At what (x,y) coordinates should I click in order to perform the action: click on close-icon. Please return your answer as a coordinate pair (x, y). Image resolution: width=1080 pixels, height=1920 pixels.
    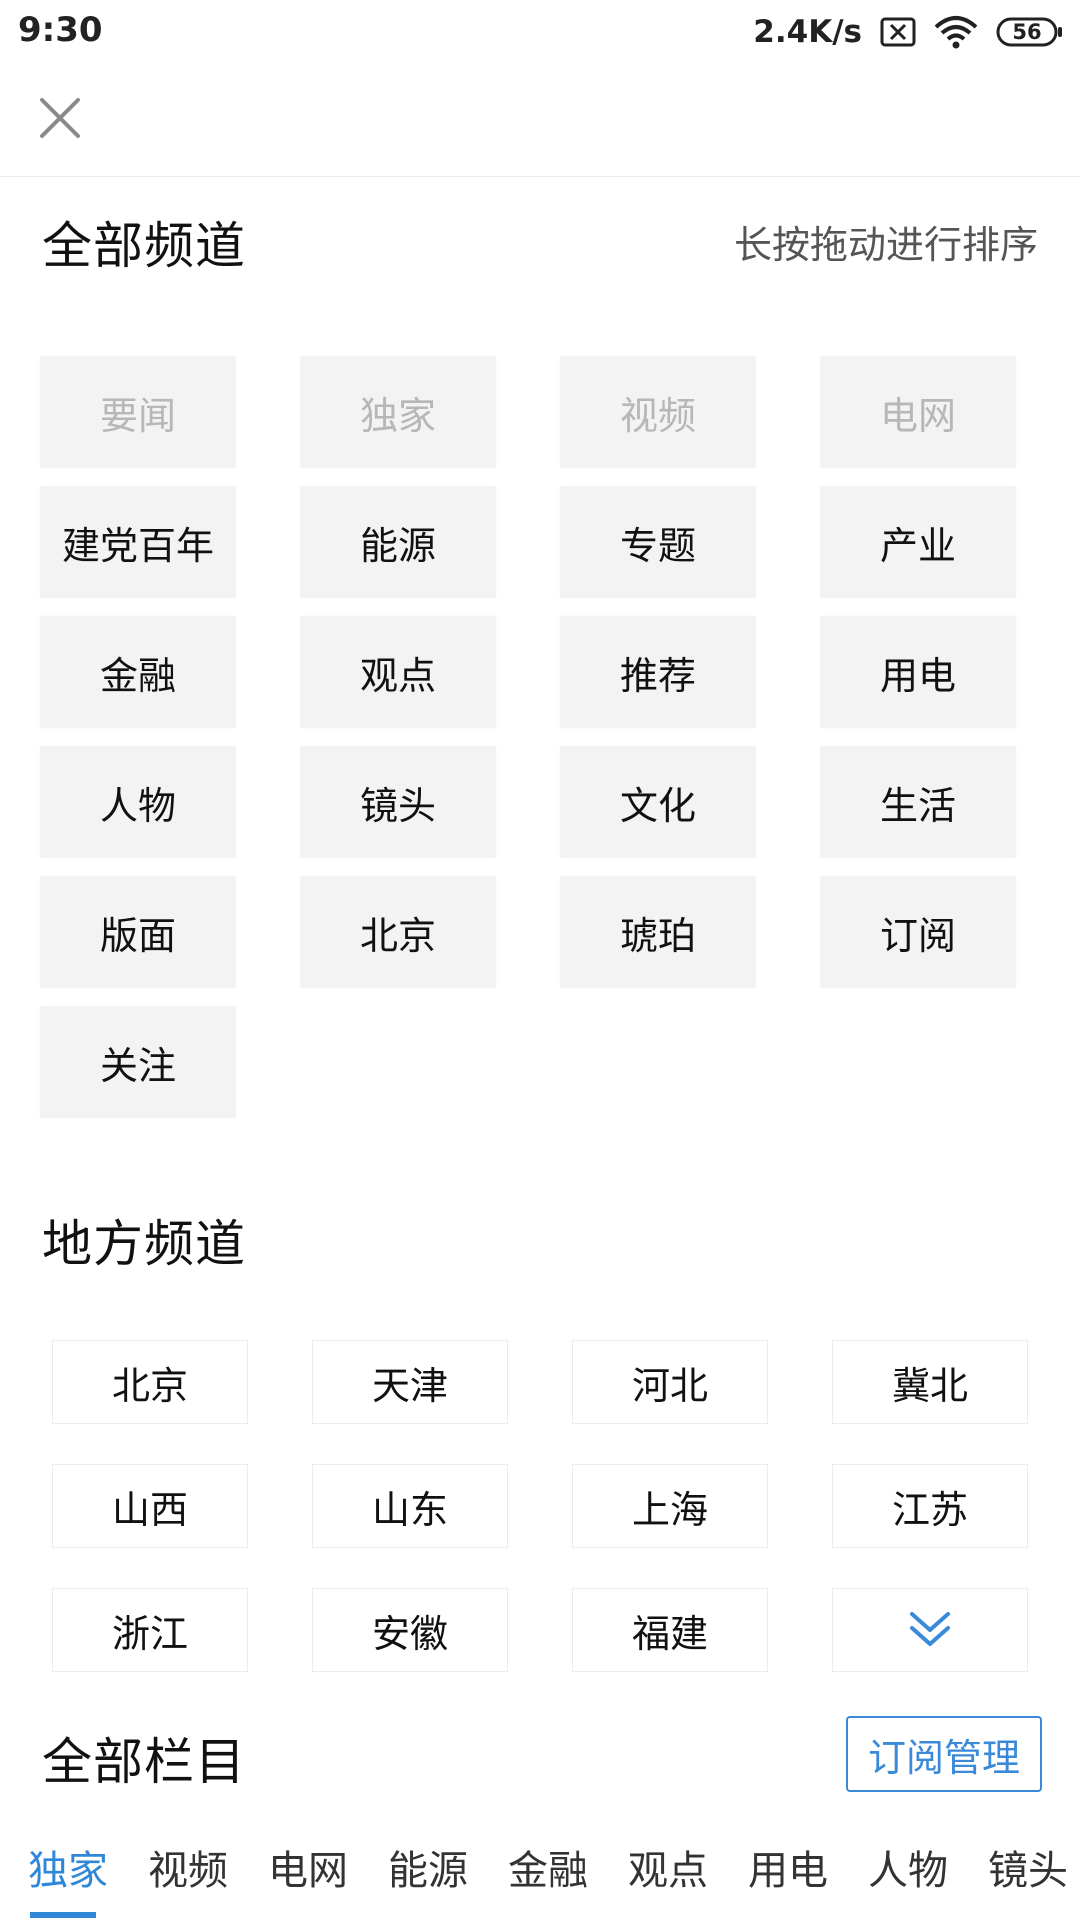
    Looking at the image, I should click on (60, 118).